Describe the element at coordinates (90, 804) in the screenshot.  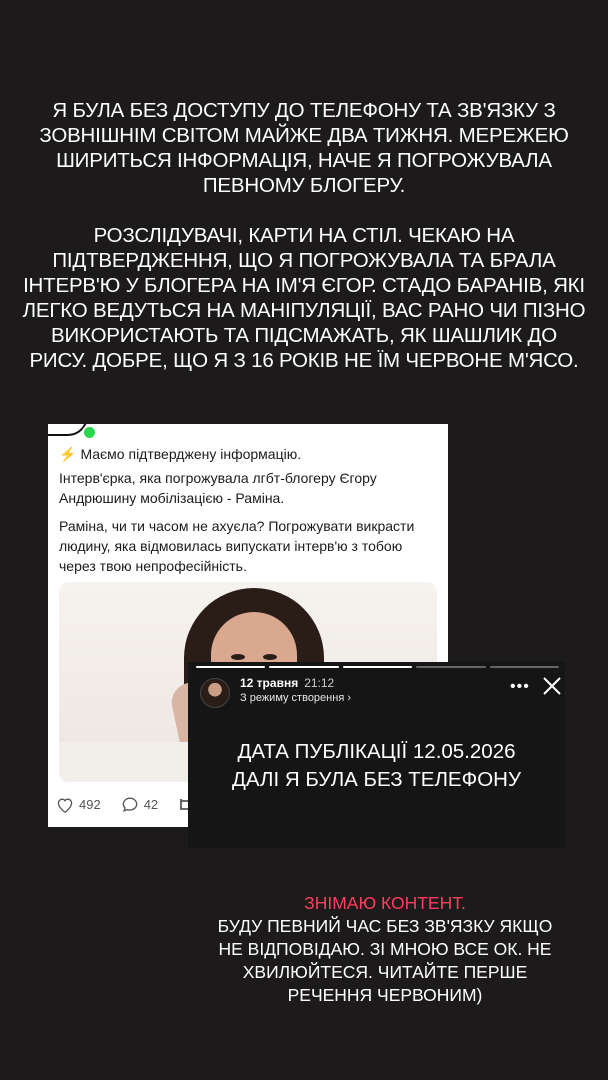
I see `like-count: 492` at that location.